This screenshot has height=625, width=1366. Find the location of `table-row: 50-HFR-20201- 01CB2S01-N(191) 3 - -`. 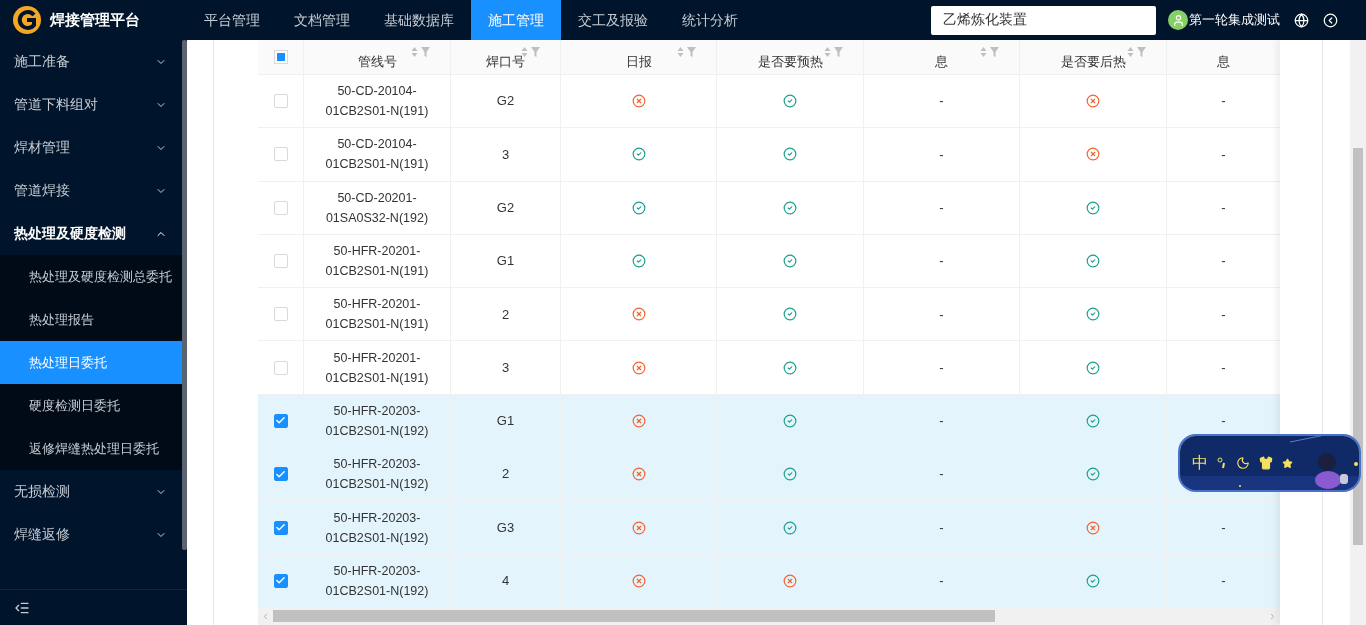

table-row: 50-HFR-20201- 01CB2S01-N(191) 3 - - is located at coordinates (769, 368).